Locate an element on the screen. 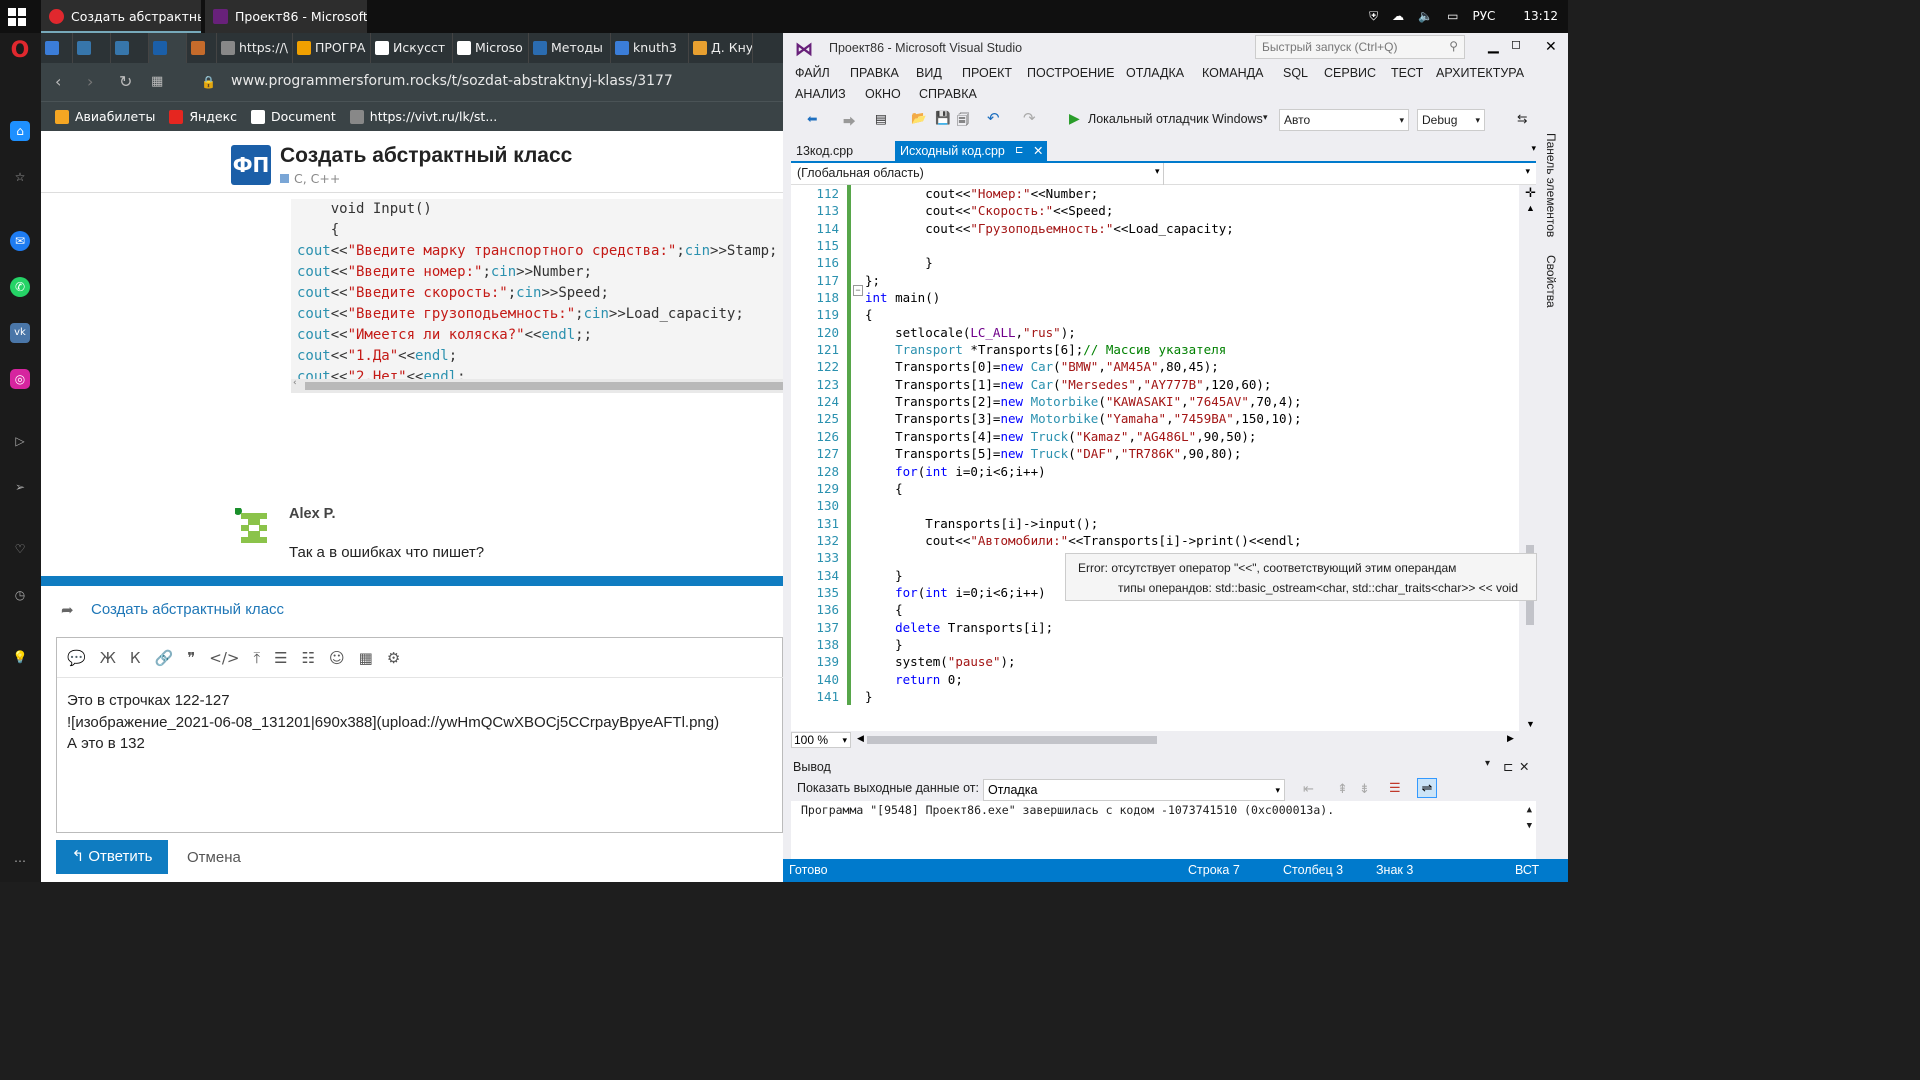 This screenshot has width=1920, height=1080. gear-icon: ⚙ is located at coordinates (393, 658).